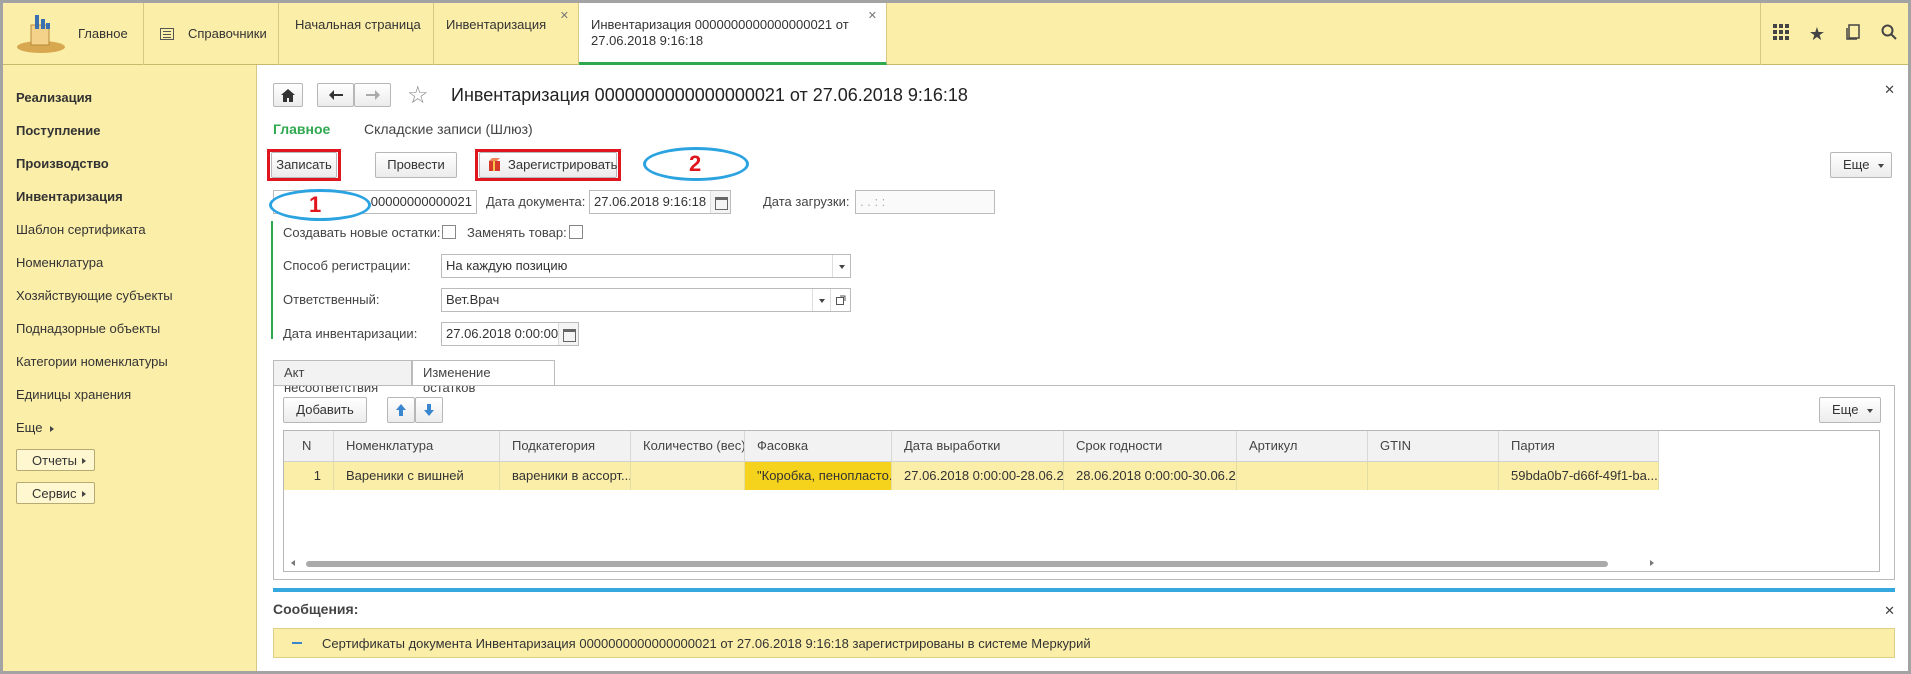 The width and height of the screenshot is (1911, 674). Describe the element at coordinates (94, 295) in the screenshot. I see `sidebar-item-business-entities: Хозяйствующие субъекты` at that location.